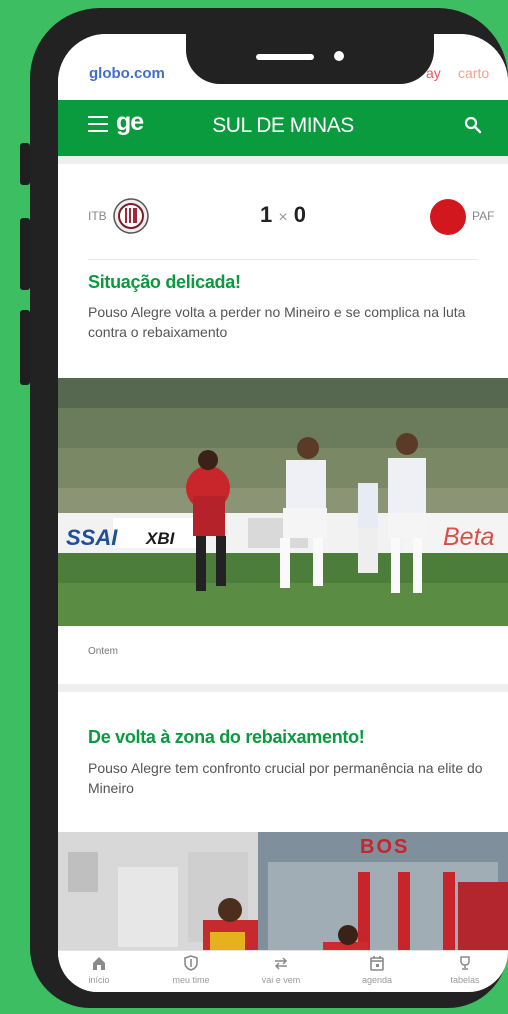 The height and width of the screenshot is (1014, 508). What do you see at coordinates (25, 164) in the screenshot?
I see `phone-side-button-mute` at bounding box center [25, 164].